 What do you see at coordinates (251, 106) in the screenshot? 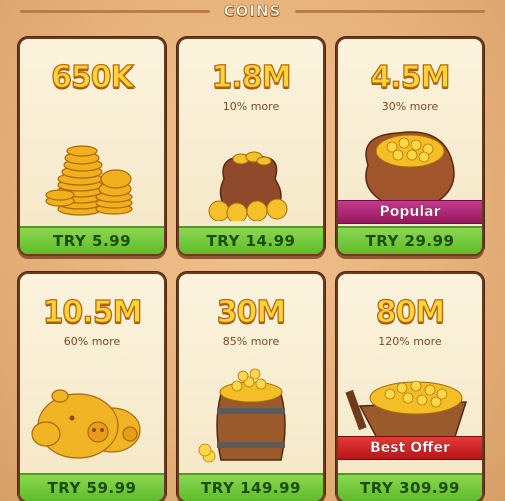
I see `bonus-percent: 10% more` at bounding box center [251, 106].